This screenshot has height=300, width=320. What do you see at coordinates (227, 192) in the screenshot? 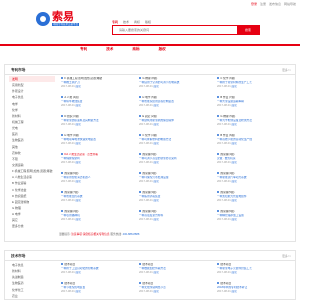
I see `listing-category-text: 国家级(5篇)` at bounding box center [227, 192].